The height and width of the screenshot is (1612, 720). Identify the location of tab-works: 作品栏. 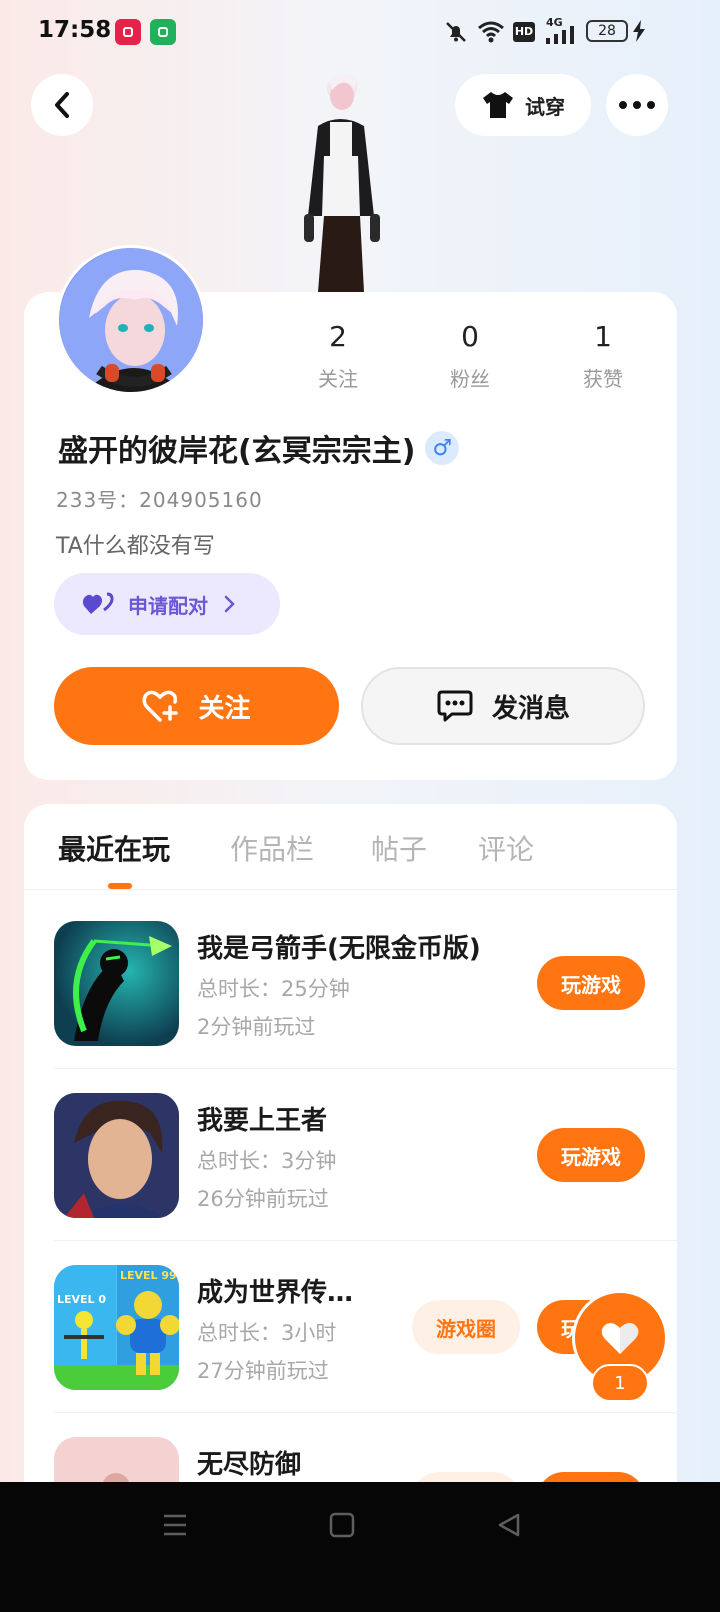
(272, 848).